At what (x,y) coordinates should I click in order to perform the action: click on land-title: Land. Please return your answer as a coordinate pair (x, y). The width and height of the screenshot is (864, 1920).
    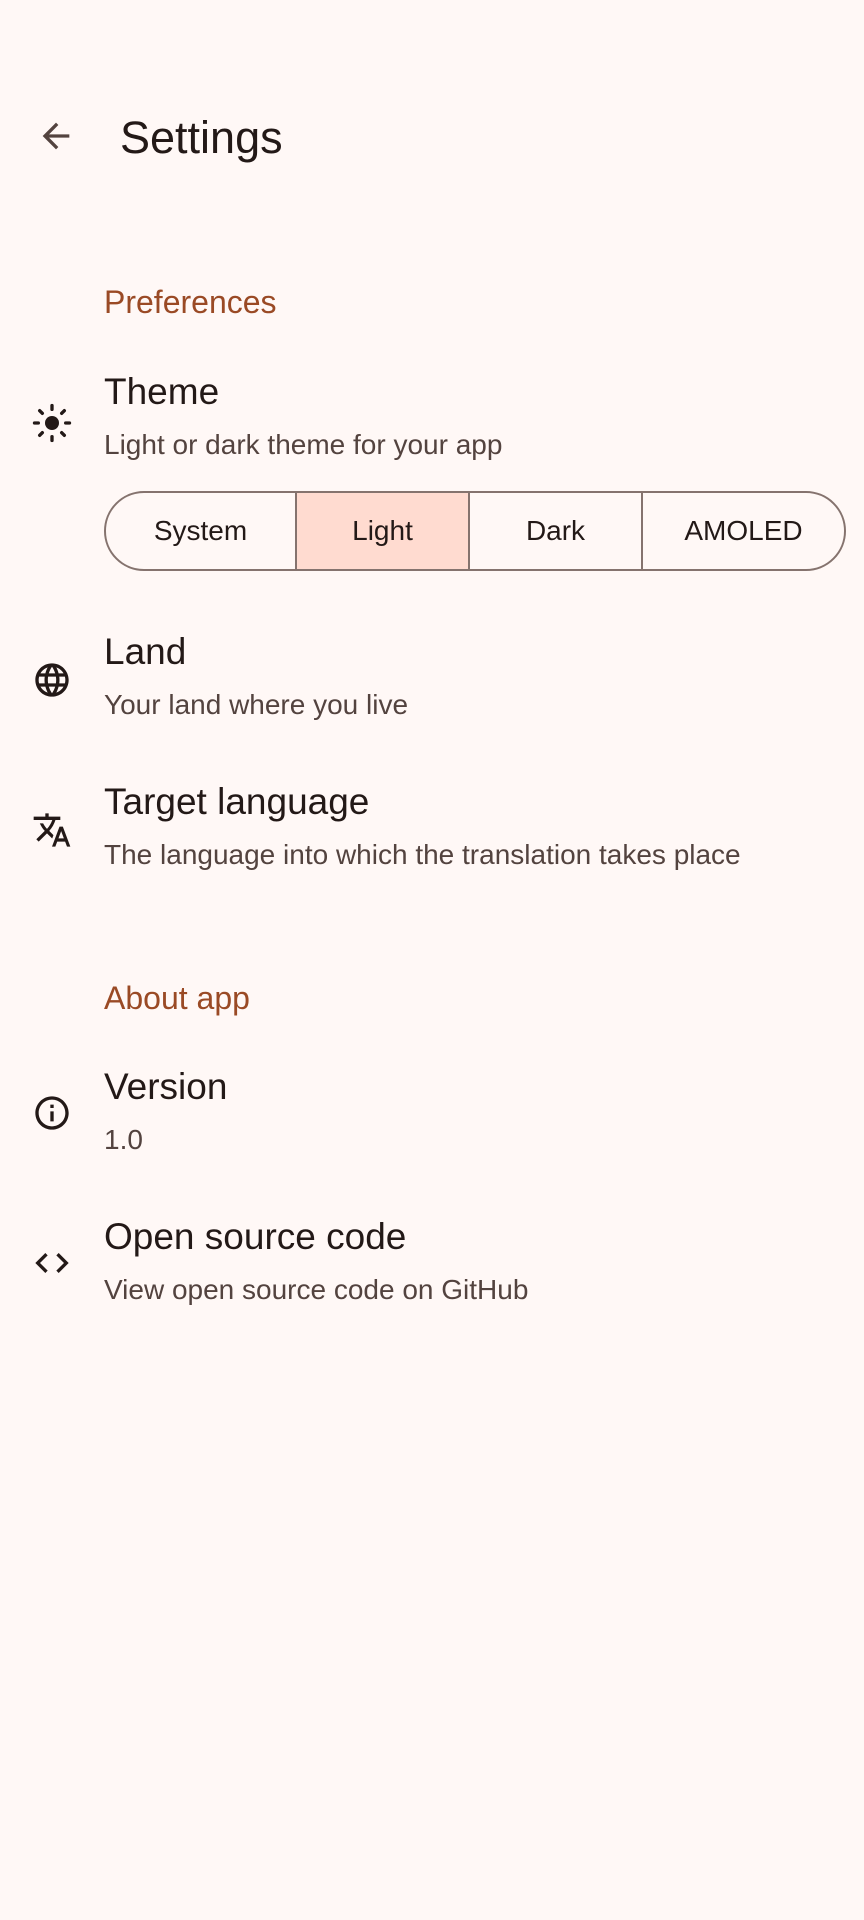
    Looking at the image, I should click on (145, 651).